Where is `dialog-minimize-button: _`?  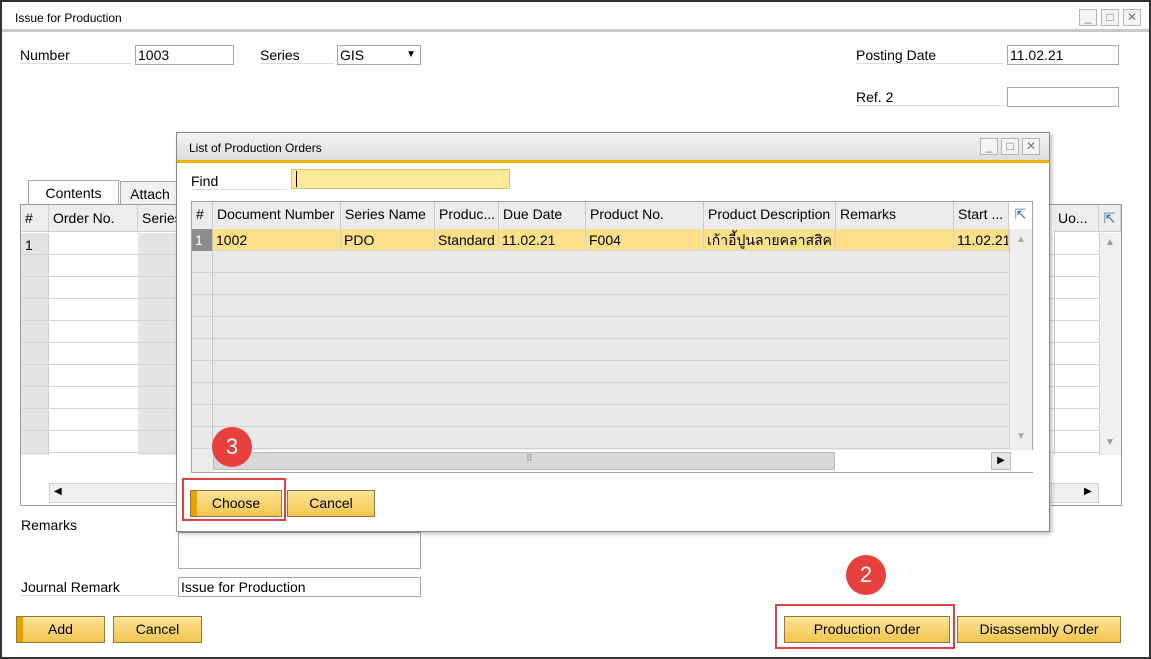
dialog-minimize-button: _ is located at coordinates (989, 146).